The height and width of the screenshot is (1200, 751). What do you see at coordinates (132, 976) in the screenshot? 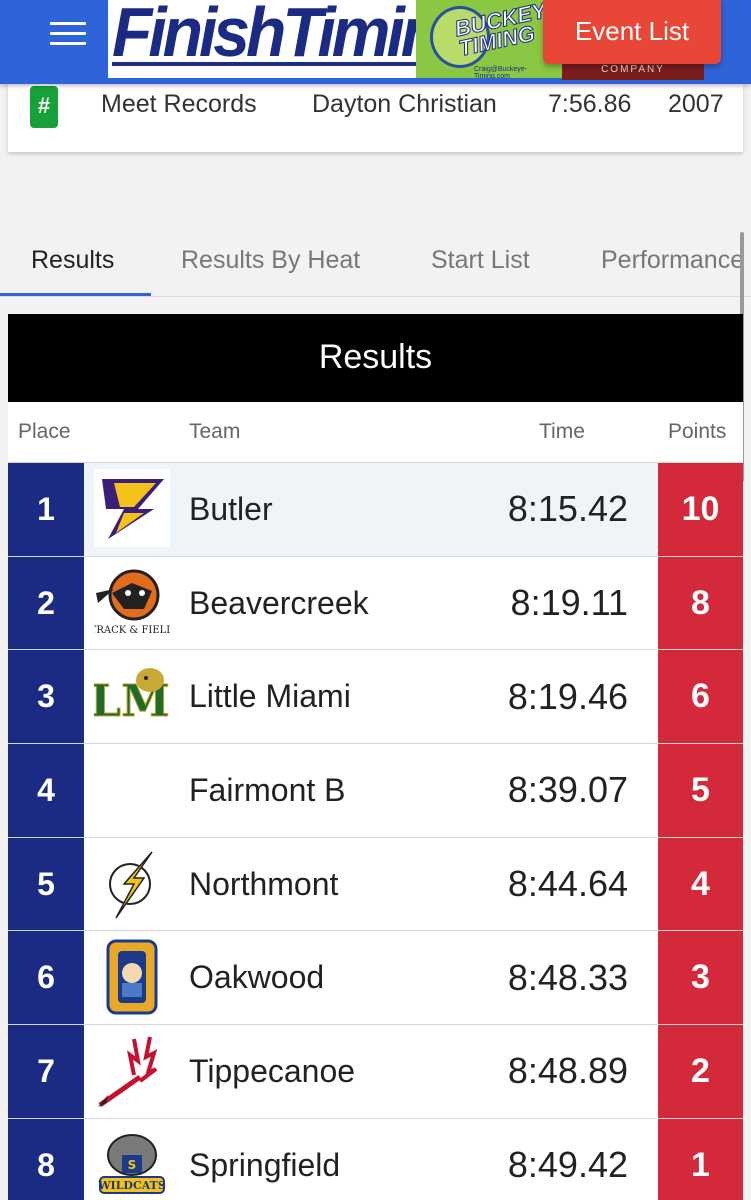
I see `oakwood-logo-icon` at bounding box center [132, 976].